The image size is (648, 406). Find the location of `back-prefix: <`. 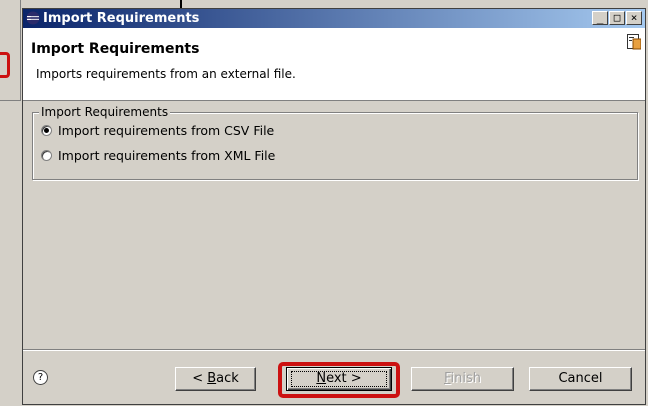

back-prefix: < is located at coordinates (200, 378).